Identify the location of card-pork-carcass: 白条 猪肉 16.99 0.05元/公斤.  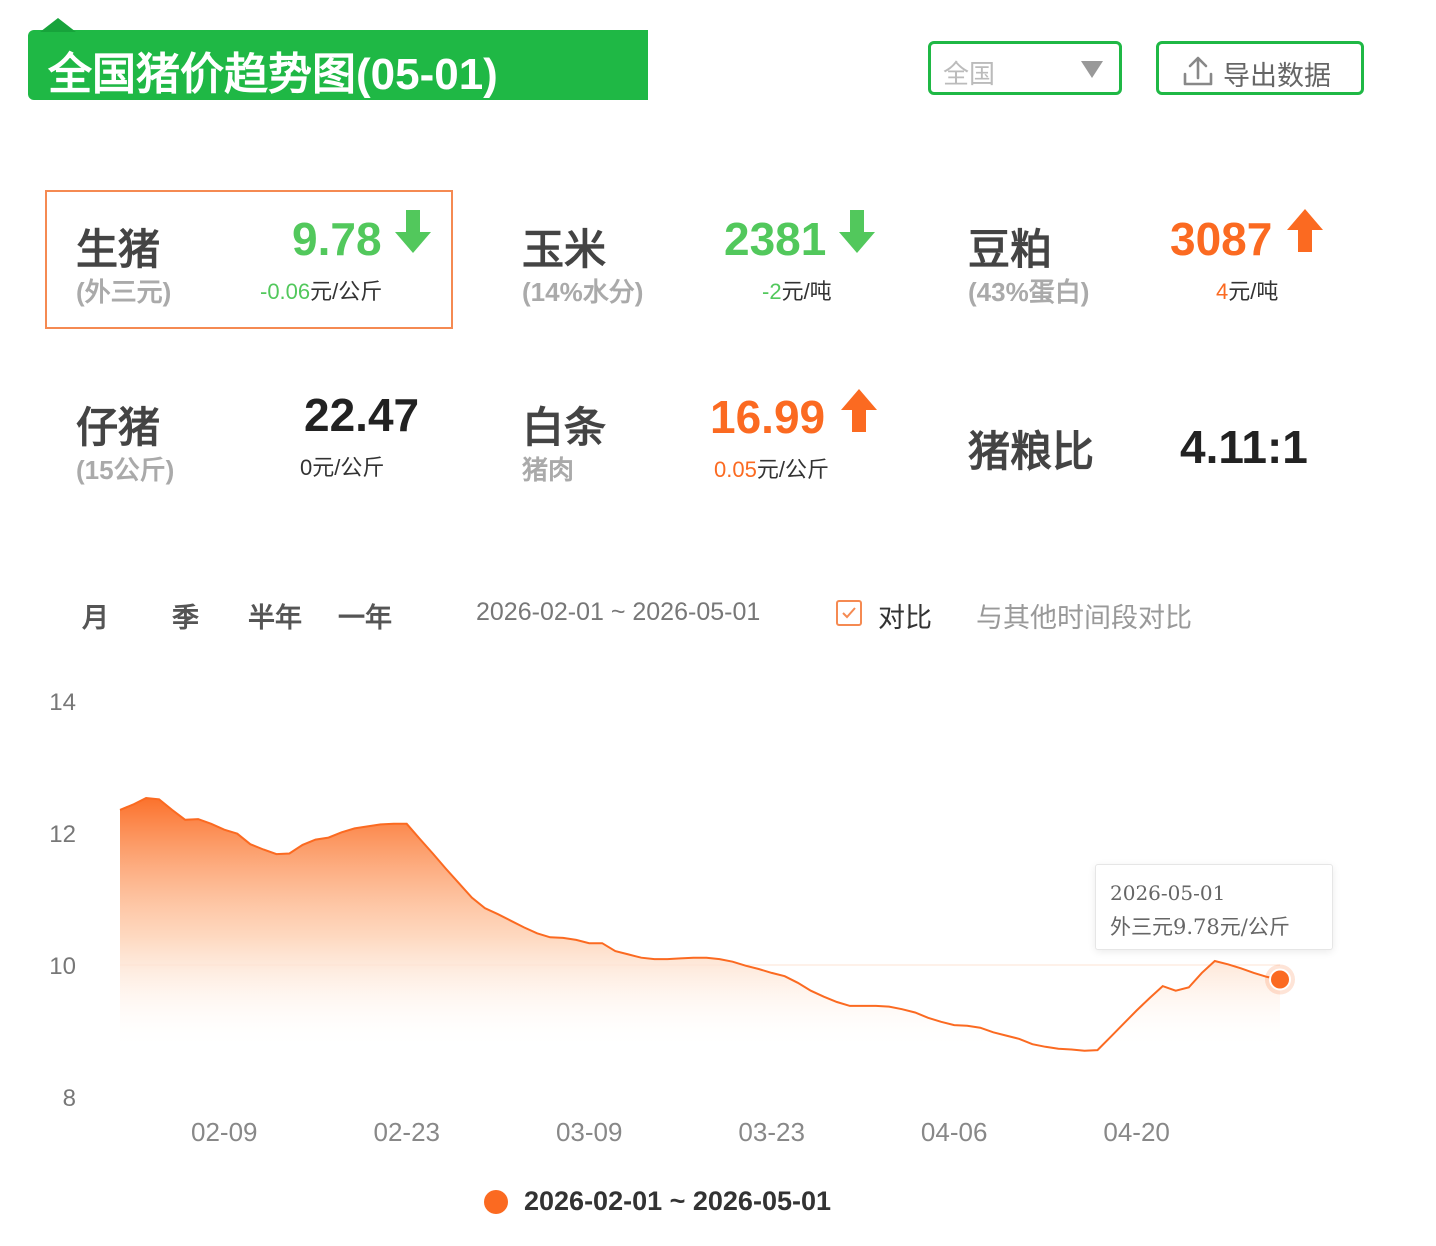
(702, 441).